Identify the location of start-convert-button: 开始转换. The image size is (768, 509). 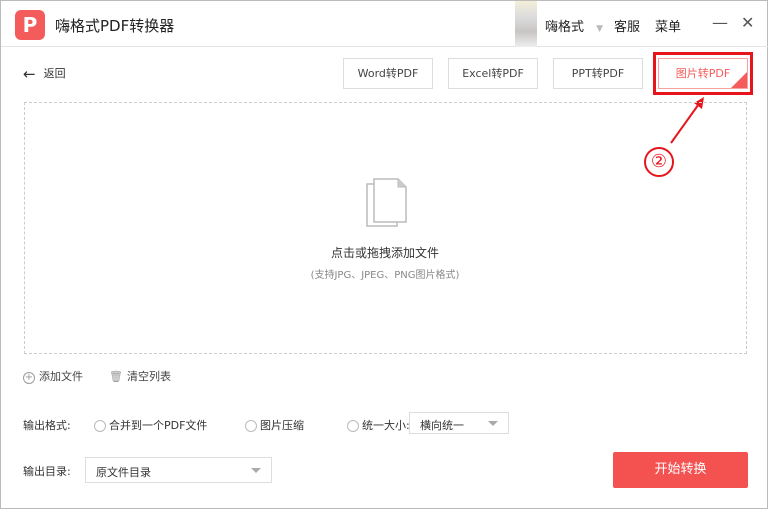
(680, 470).